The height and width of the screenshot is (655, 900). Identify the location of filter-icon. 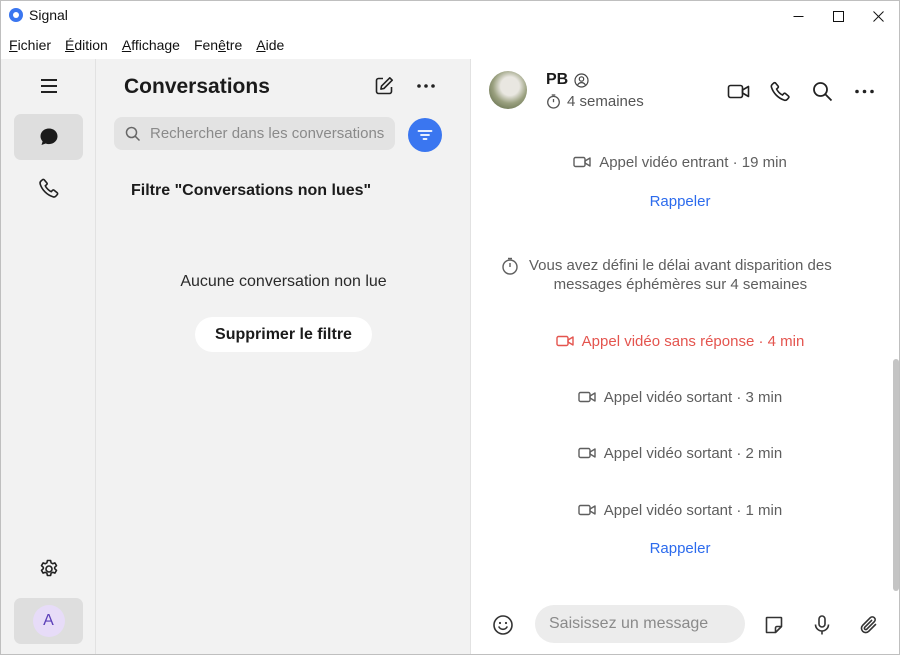
(425, 135).